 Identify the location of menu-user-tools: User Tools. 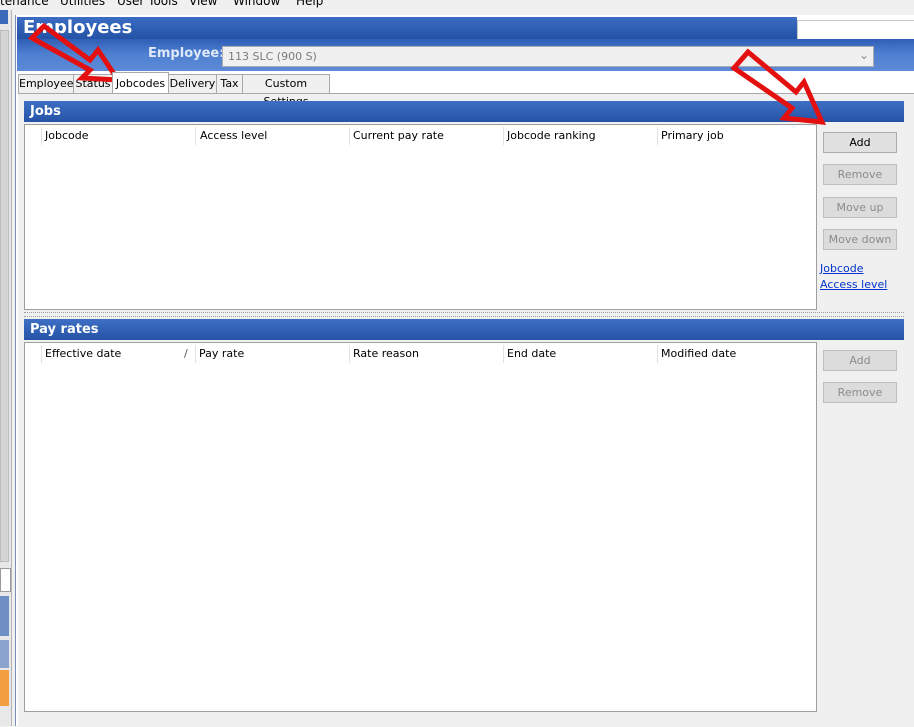
(147, 4).